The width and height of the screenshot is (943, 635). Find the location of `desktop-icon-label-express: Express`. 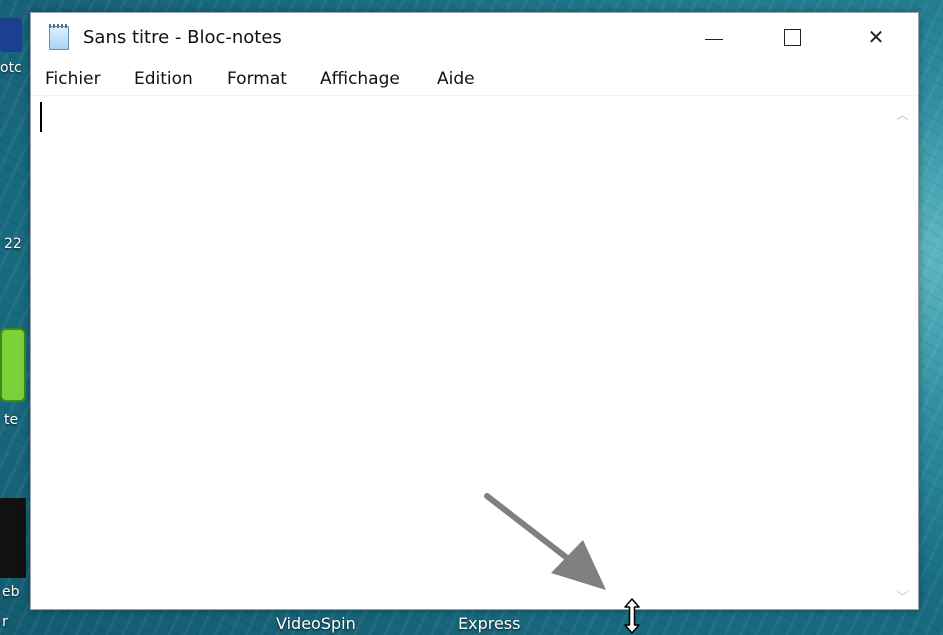

desktop-icon-label-express: Express is located at coordinates (489, 623).